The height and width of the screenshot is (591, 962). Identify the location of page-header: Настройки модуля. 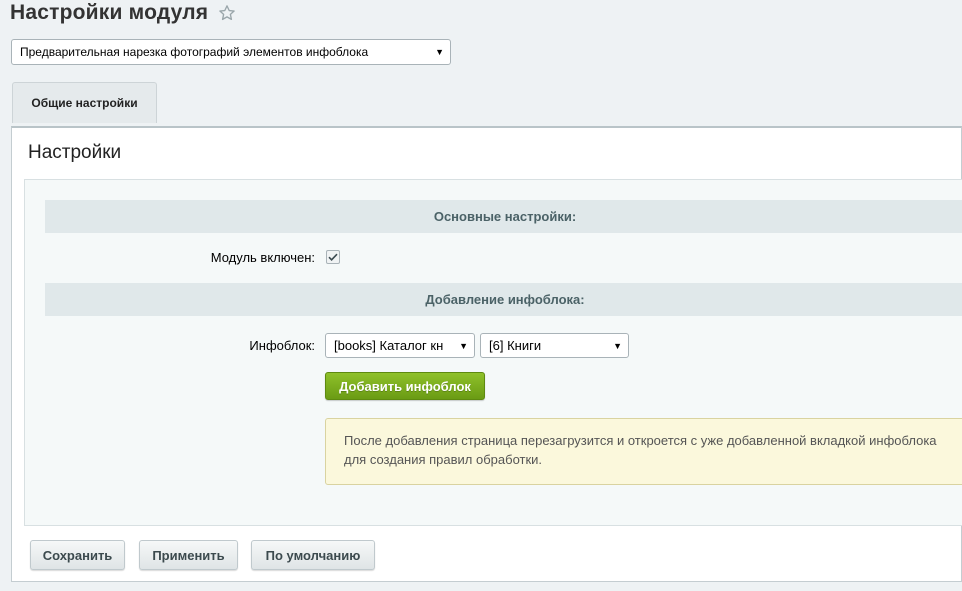
(123, 13).